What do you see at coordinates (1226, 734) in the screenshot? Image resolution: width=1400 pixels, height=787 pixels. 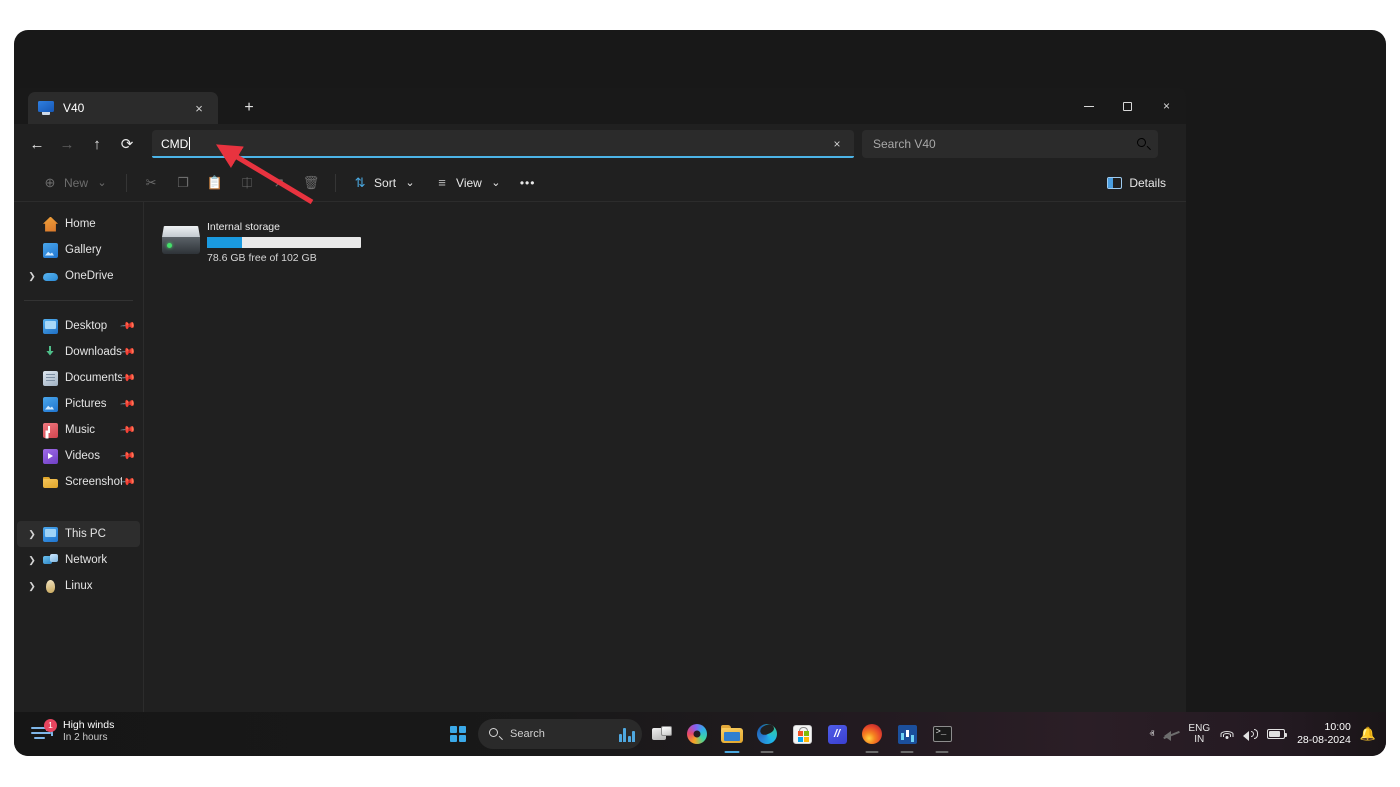 I see `wifi-icon` at bounding box center [1226, 734].